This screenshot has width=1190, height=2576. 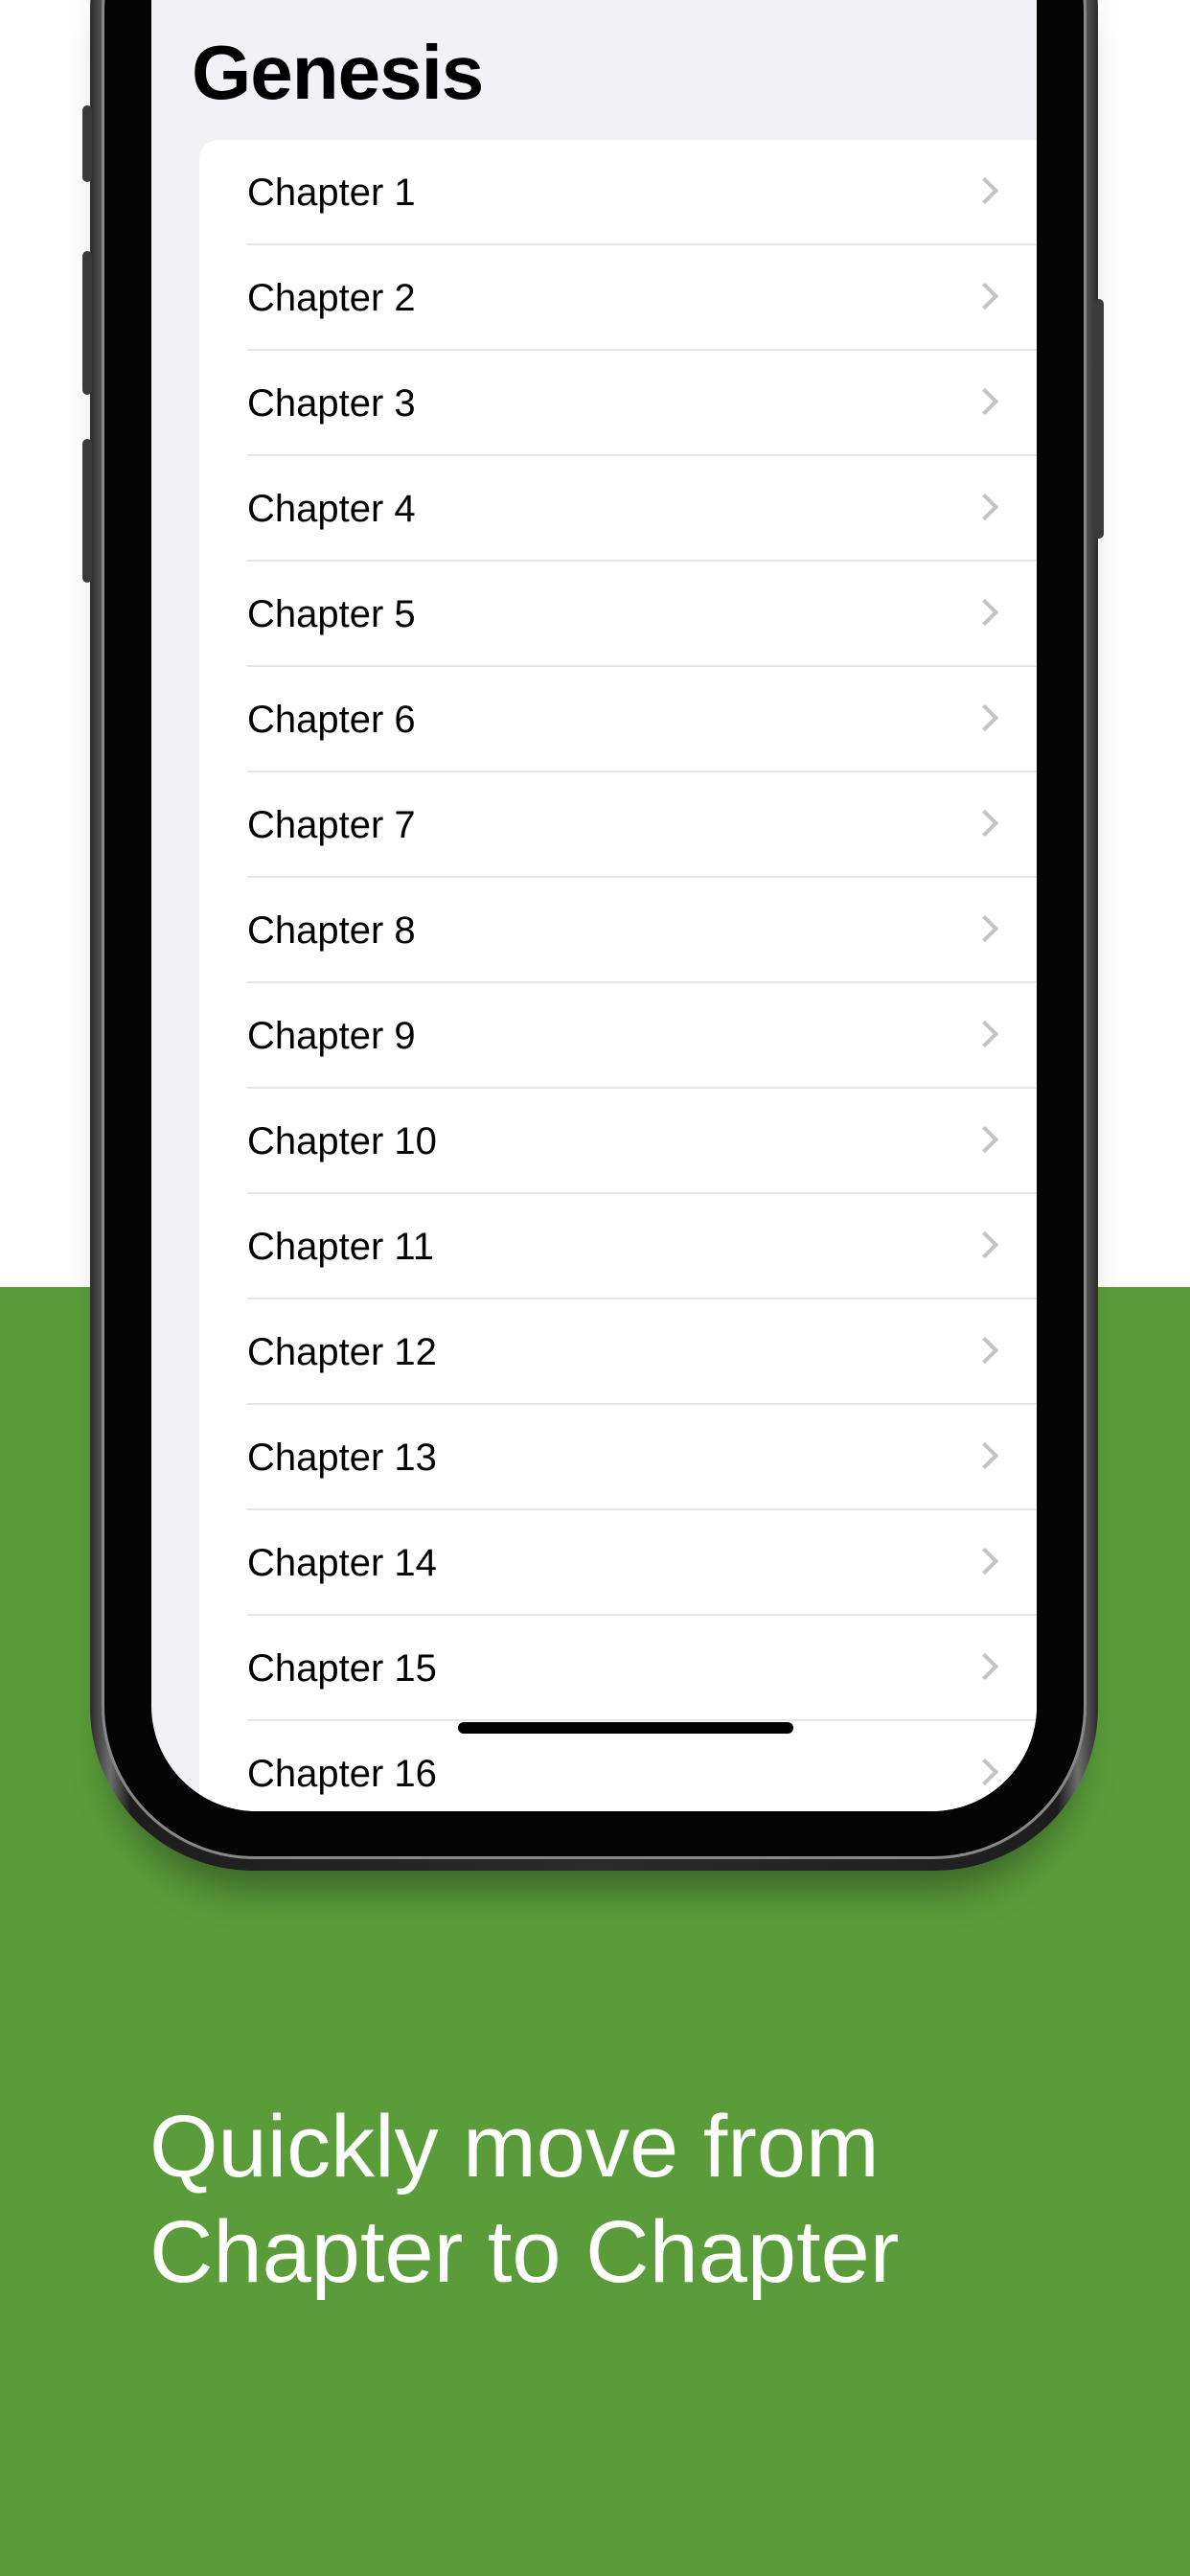 I want to click on chapter-label: Chapter 12, so click(x=342, y=1351).